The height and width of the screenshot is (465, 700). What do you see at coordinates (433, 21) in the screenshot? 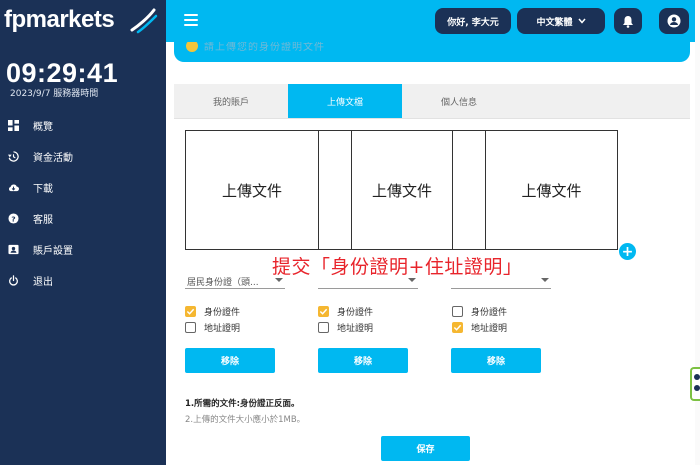
I see `top-header: 你好, 李大元 中文繁體` at bounding box center [433, 21].